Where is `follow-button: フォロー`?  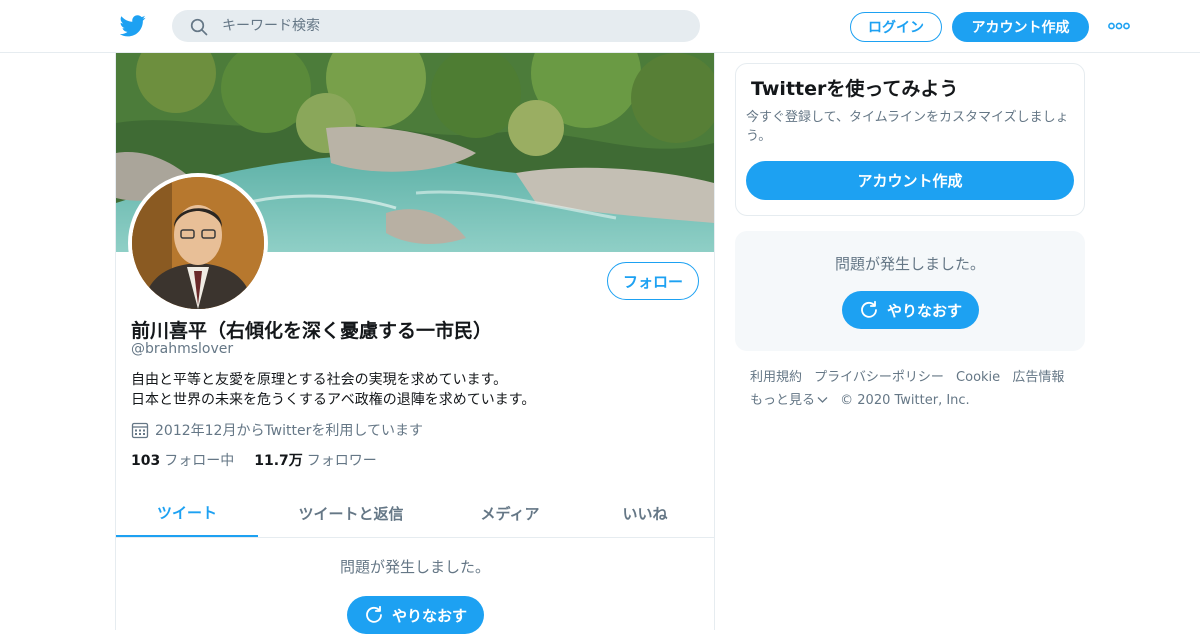
follow-button: フォロー is located at coordinates (653, 281).